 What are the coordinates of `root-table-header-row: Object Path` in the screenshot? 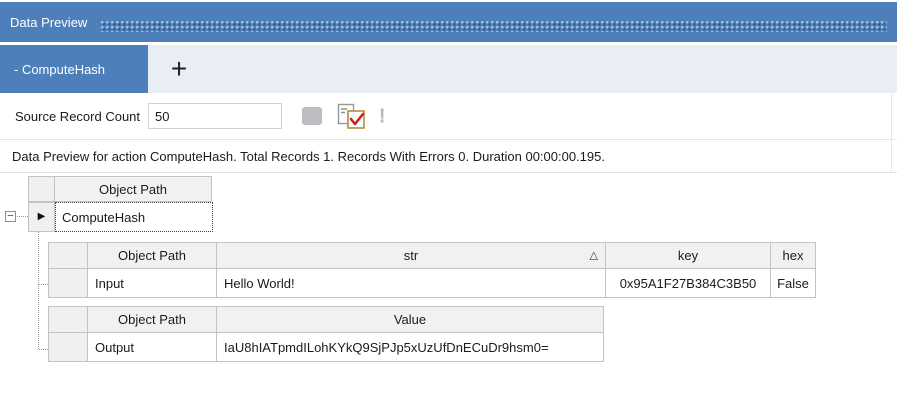 It's located at (120, 189).